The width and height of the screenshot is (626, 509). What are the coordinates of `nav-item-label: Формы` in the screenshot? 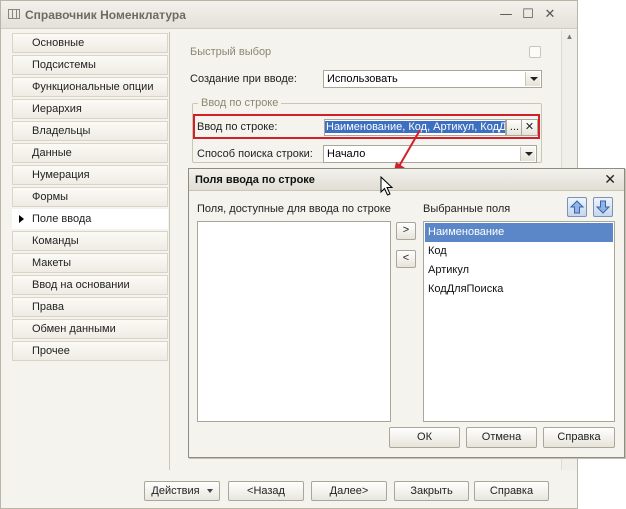 It's located at (50, 197).